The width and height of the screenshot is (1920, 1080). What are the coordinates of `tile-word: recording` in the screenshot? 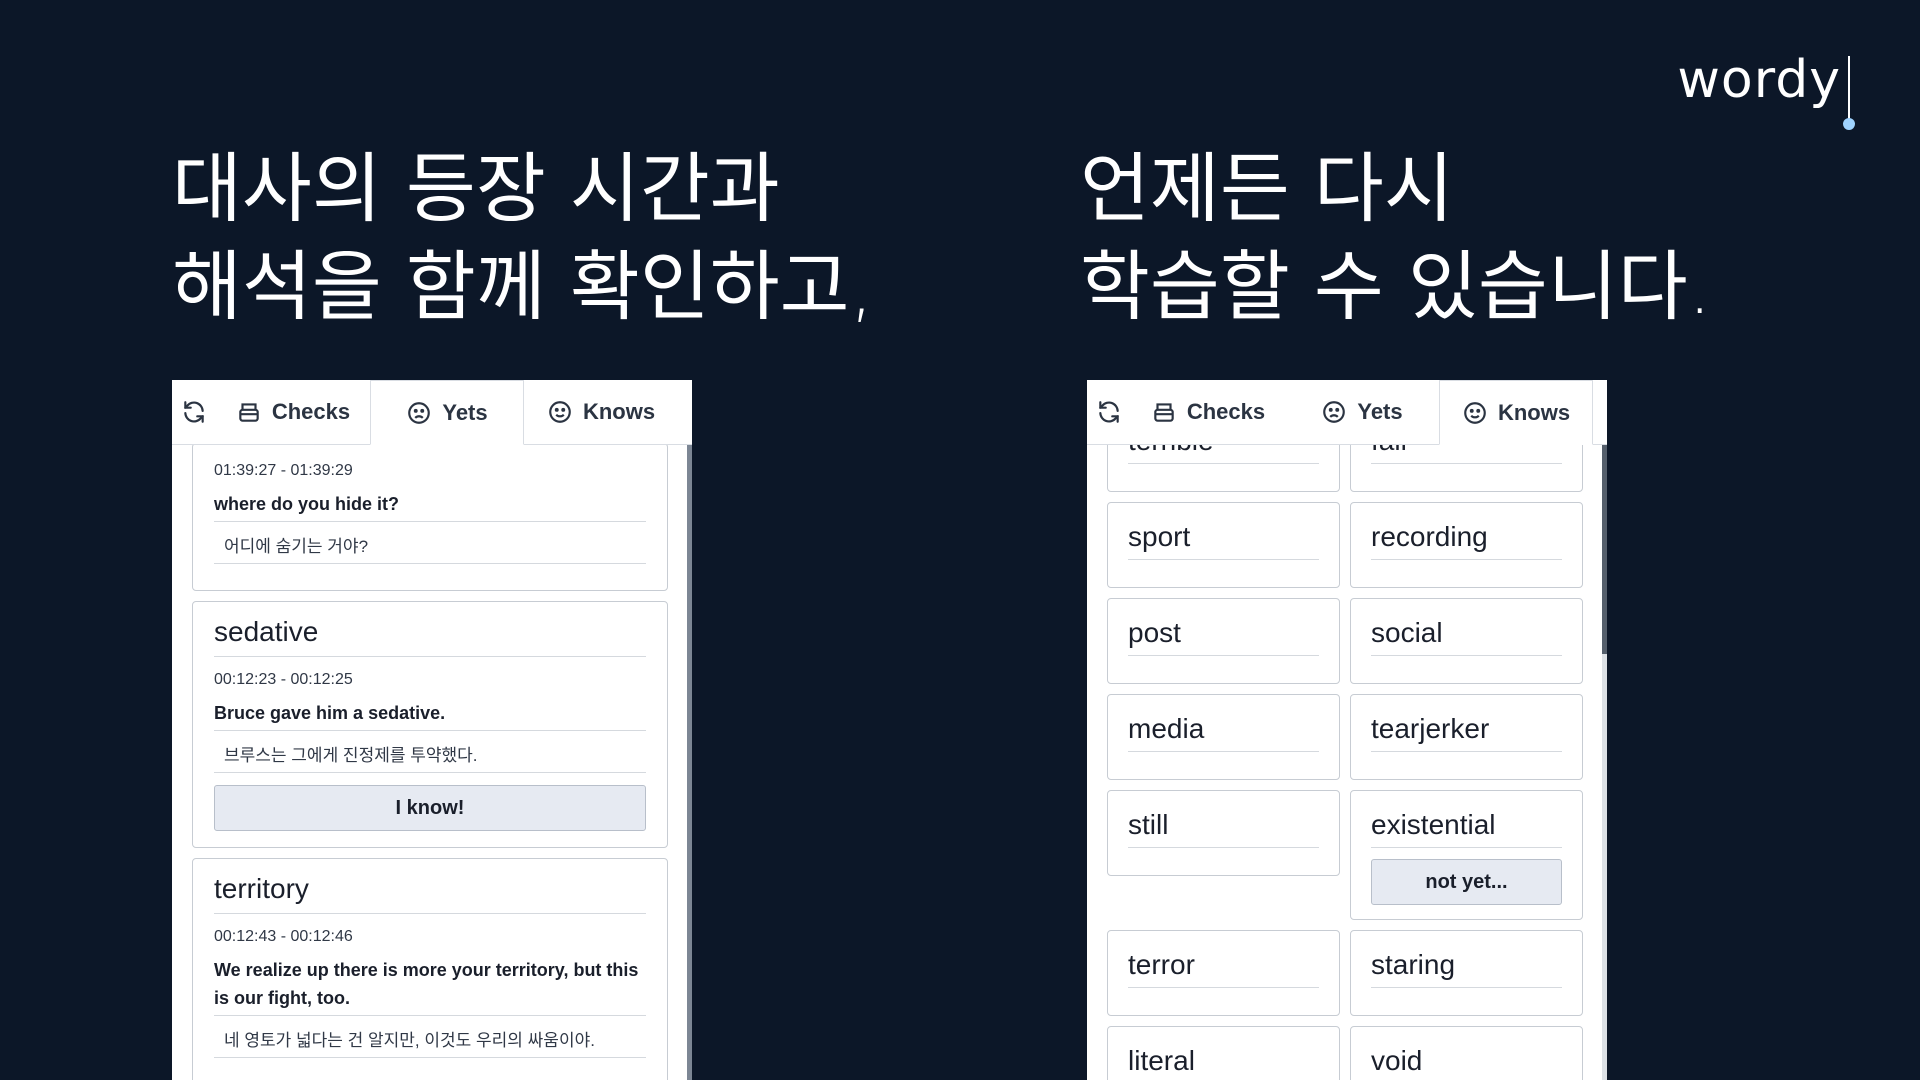 It's located at (1466, 531).